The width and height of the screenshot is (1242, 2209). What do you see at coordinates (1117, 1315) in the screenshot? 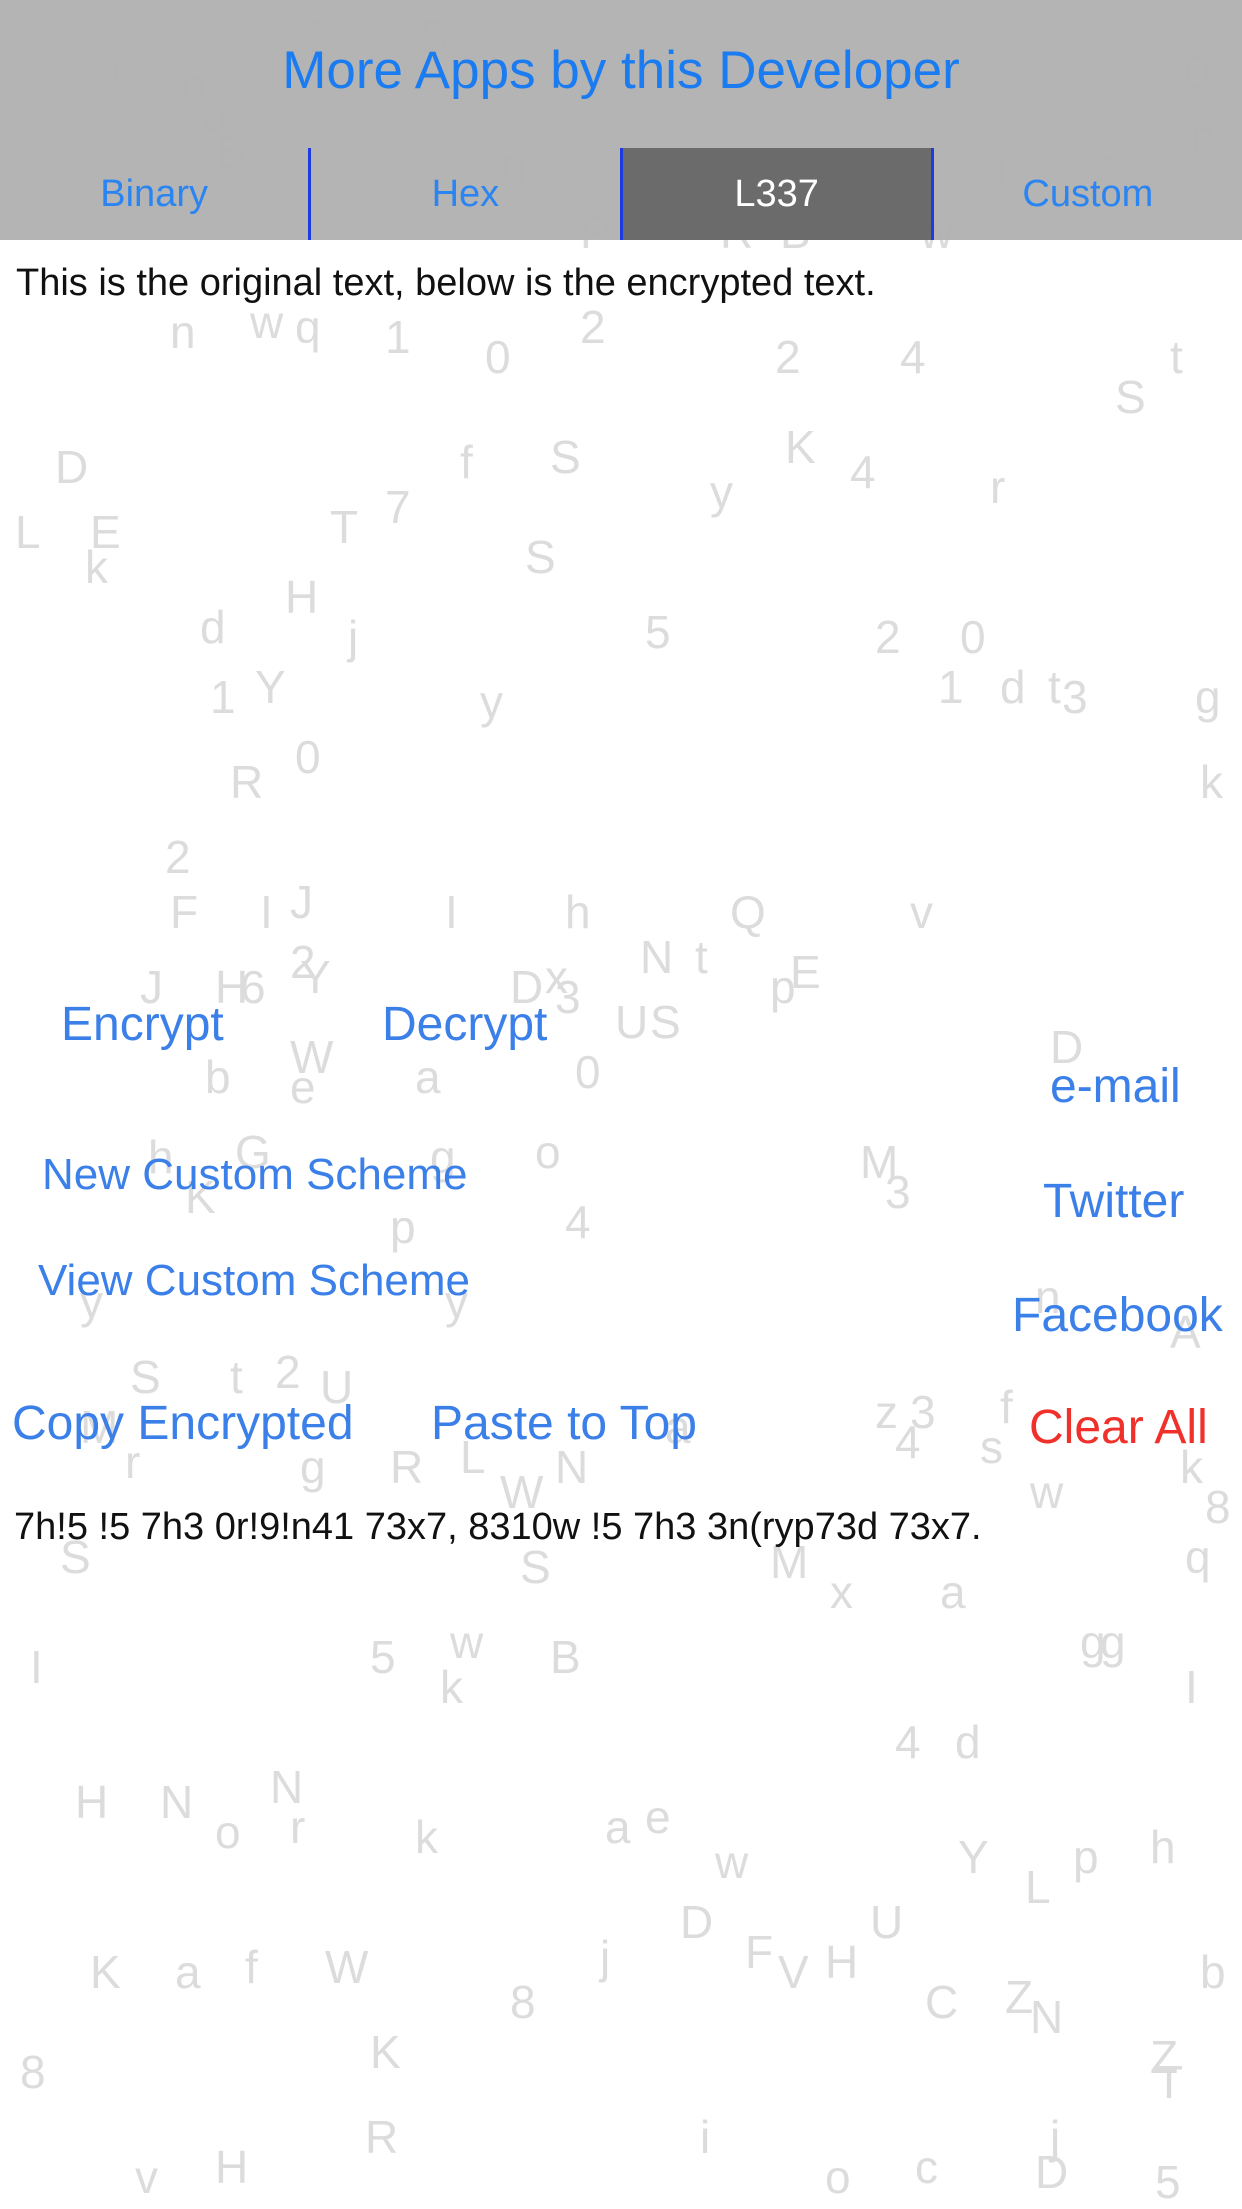
I see `facebook-share-button: Facebook` at bounding box center [1117, 1315].